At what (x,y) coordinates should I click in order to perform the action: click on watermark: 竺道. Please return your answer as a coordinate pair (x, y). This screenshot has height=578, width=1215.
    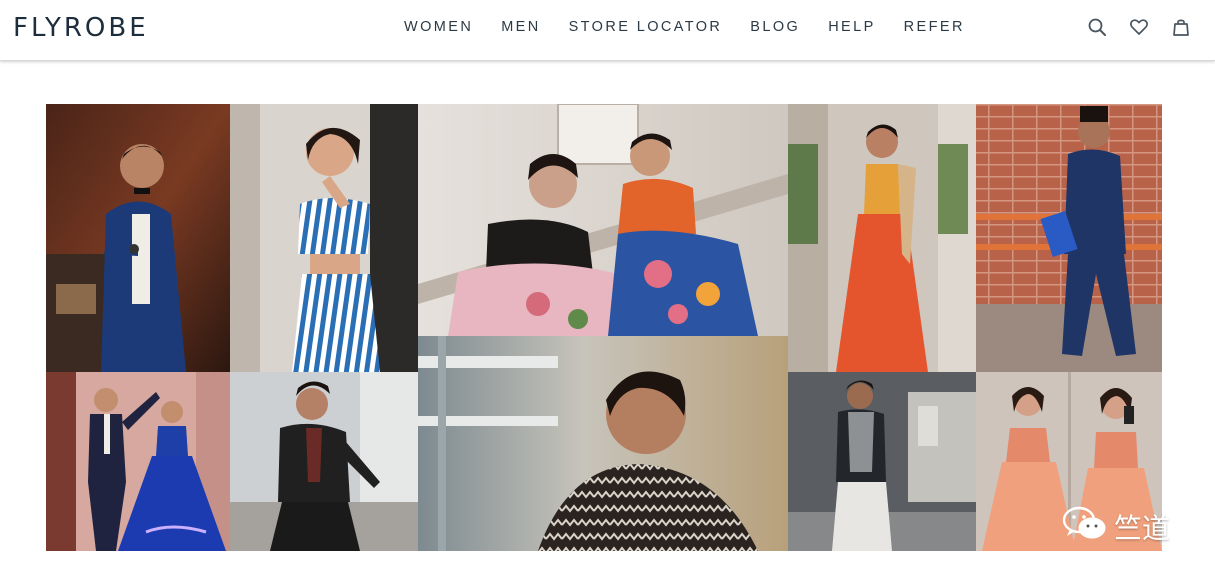
    Looking at the image, I should click on (1116, 526).